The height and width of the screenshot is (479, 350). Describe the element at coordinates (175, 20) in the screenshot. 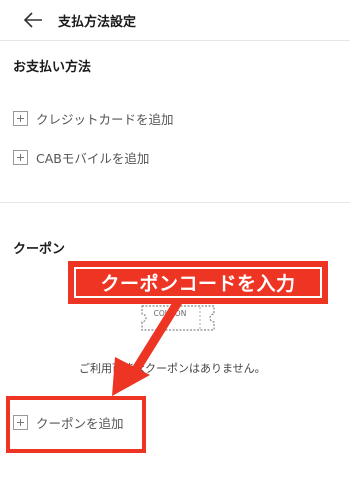

I see `app-header: 支払方法設定` at that location.